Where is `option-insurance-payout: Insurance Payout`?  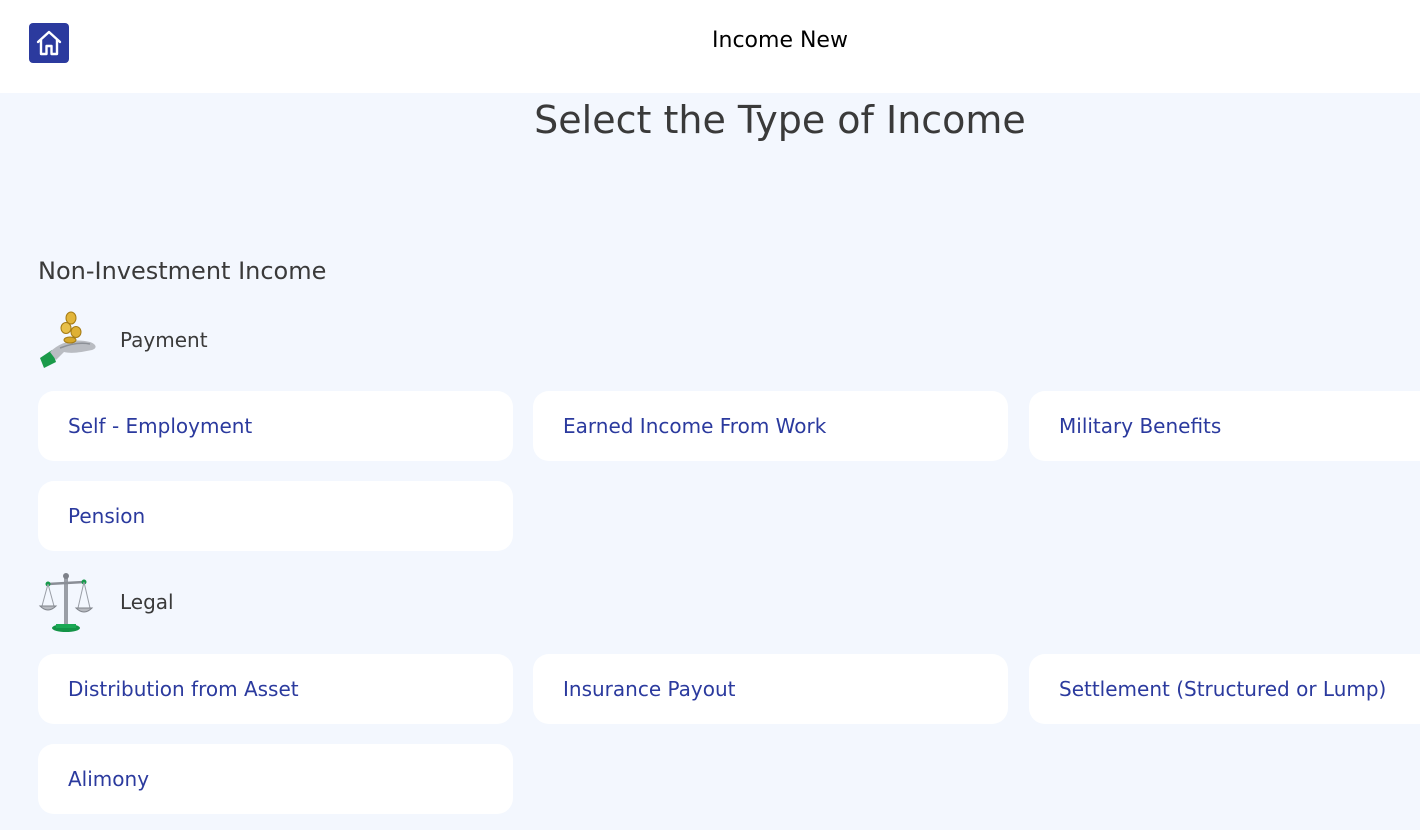
option-insurance-payout: Insurance Payout is located at coordinates (770, 689).